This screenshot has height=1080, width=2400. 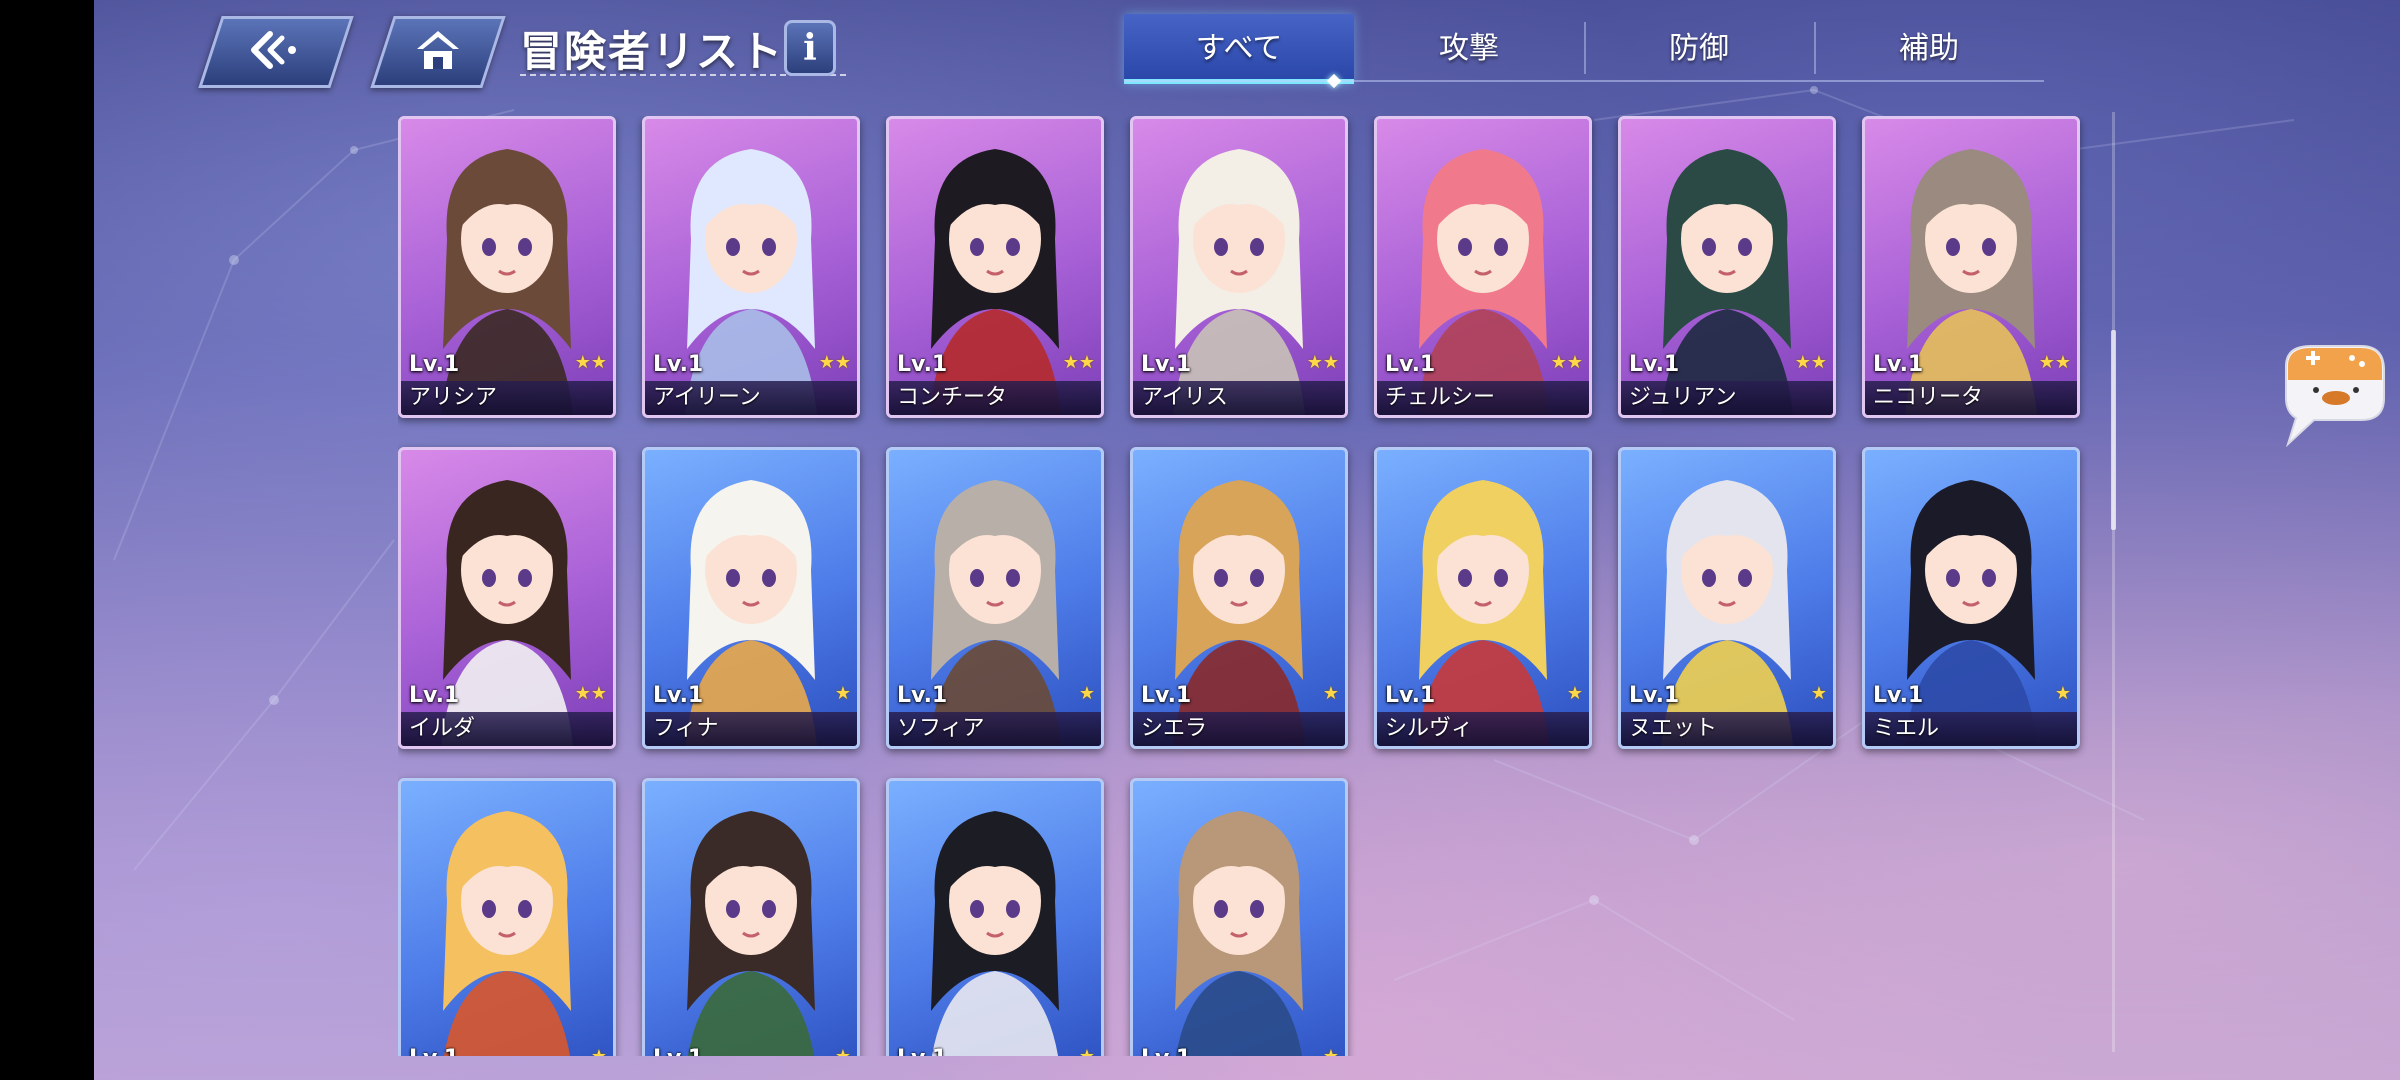 I want to click on adventurer-card: Lv.1 ★★ アリシア, so click(x=507, y=267).